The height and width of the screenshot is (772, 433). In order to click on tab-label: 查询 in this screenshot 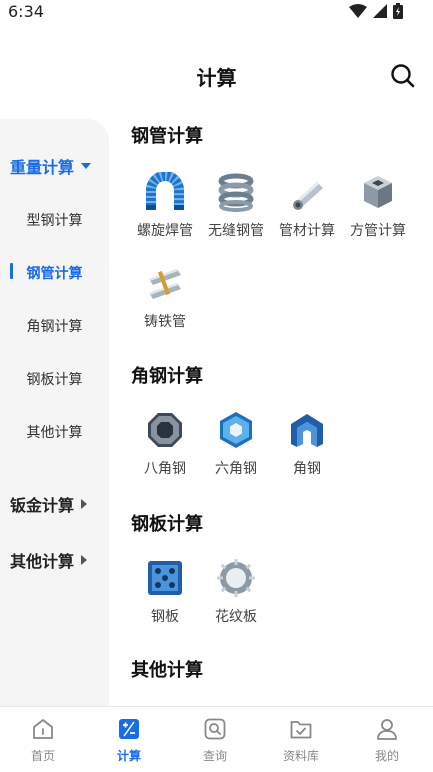, I will do `click(214, 756)`.